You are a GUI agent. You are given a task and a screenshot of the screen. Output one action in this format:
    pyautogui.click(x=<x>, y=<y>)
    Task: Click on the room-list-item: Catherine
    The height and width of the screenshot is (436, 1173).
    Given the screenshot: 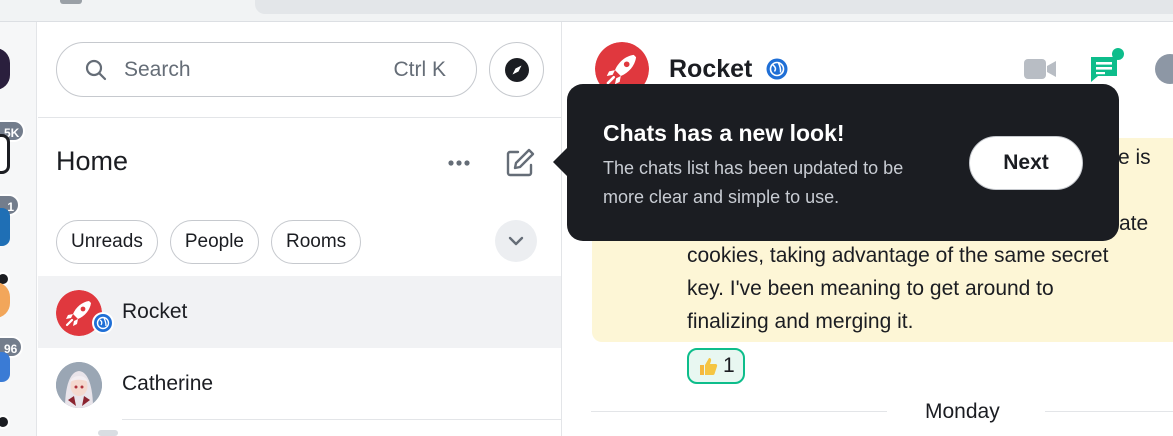 What is the action you would take?
    pyautogui.click(x=299, y=384)
    